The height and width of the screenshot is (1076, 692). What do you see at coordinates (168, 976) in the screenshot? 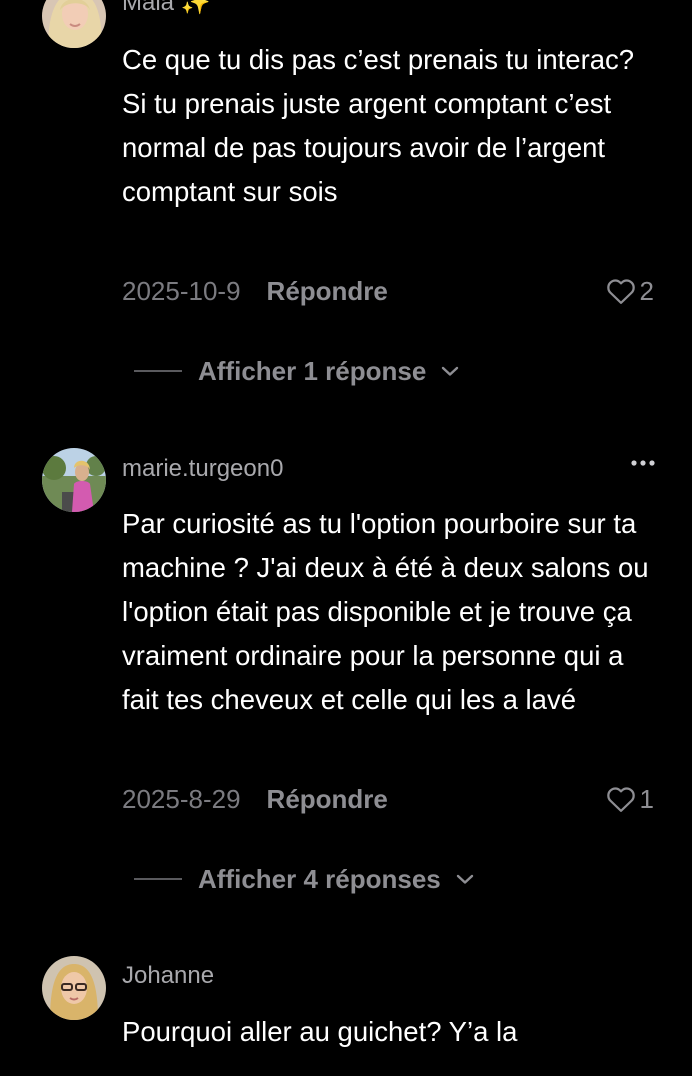
I see `comment-username: Johanne` at bounding box center [168, 976].